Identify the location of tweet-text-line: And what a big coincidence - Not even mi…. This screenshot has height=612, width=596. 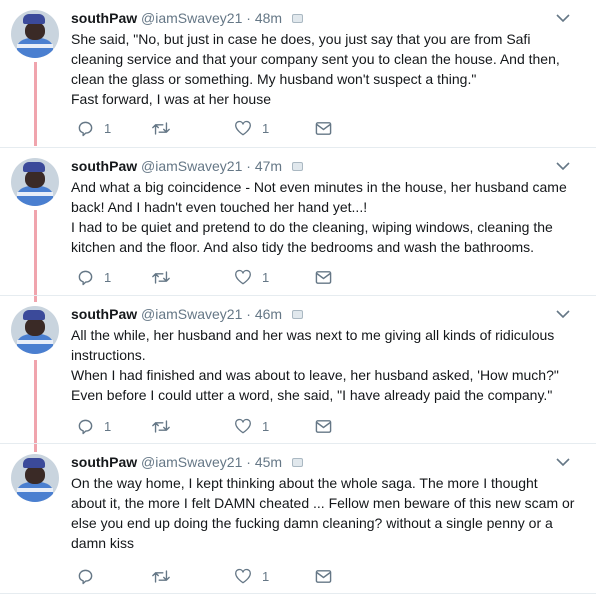
(319, 187).